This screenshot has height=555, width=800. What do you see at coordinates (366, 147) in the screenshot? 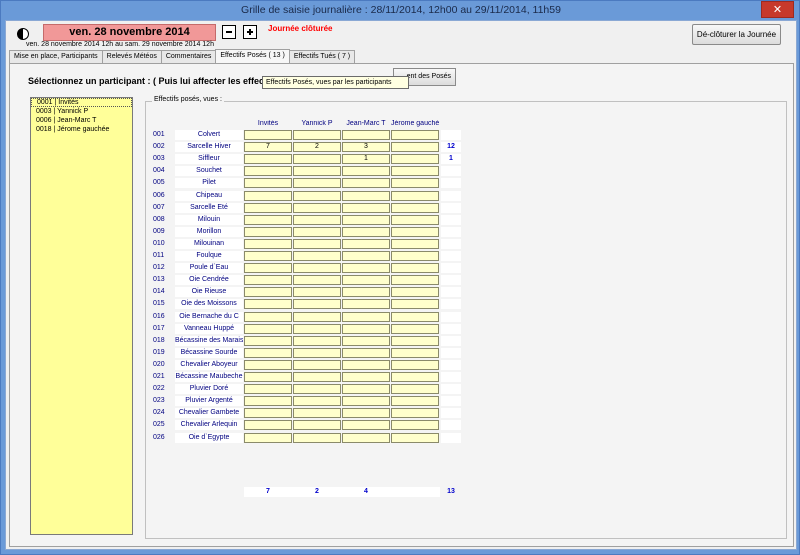
I see `count-input: 3` at bounding box center [366, 147].